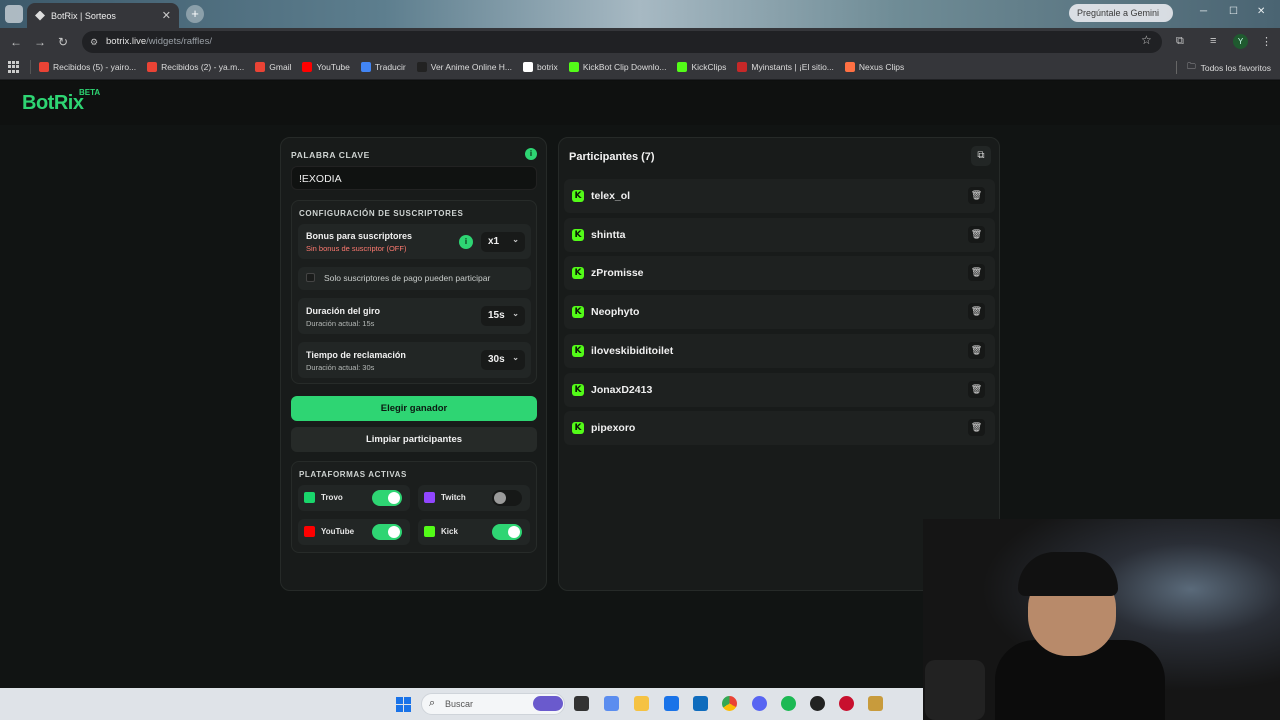 This screenshot has height=720, width=1280. Describe the element at coordinates (613, 428) in the screenshot. I see `participant-name: pipexoro` at that location.